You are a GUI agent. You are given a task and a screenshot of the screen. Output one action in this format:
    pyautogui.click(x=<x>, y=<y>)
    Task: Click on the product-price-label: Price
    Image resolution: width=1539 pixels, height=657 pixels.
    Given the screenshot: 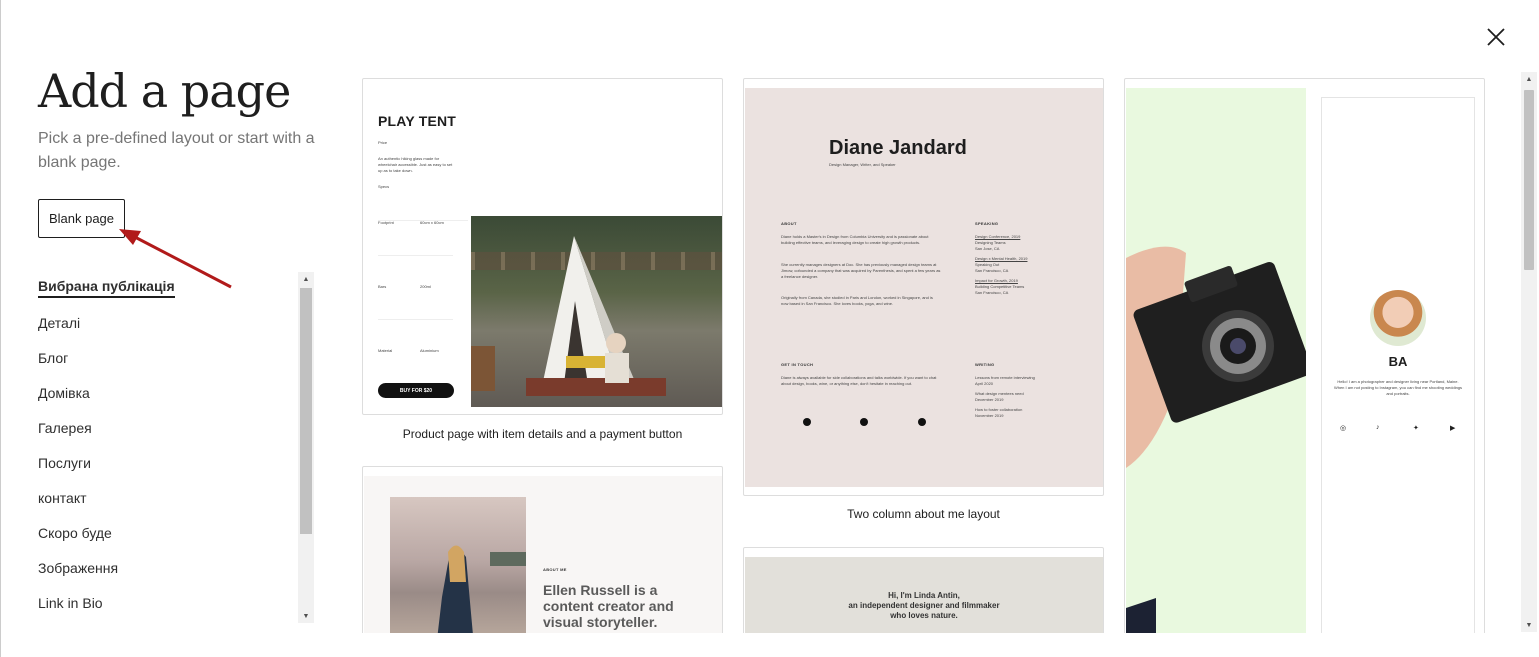 What is the action you would take?
    pyautogui.click(x=383, y=142)
    